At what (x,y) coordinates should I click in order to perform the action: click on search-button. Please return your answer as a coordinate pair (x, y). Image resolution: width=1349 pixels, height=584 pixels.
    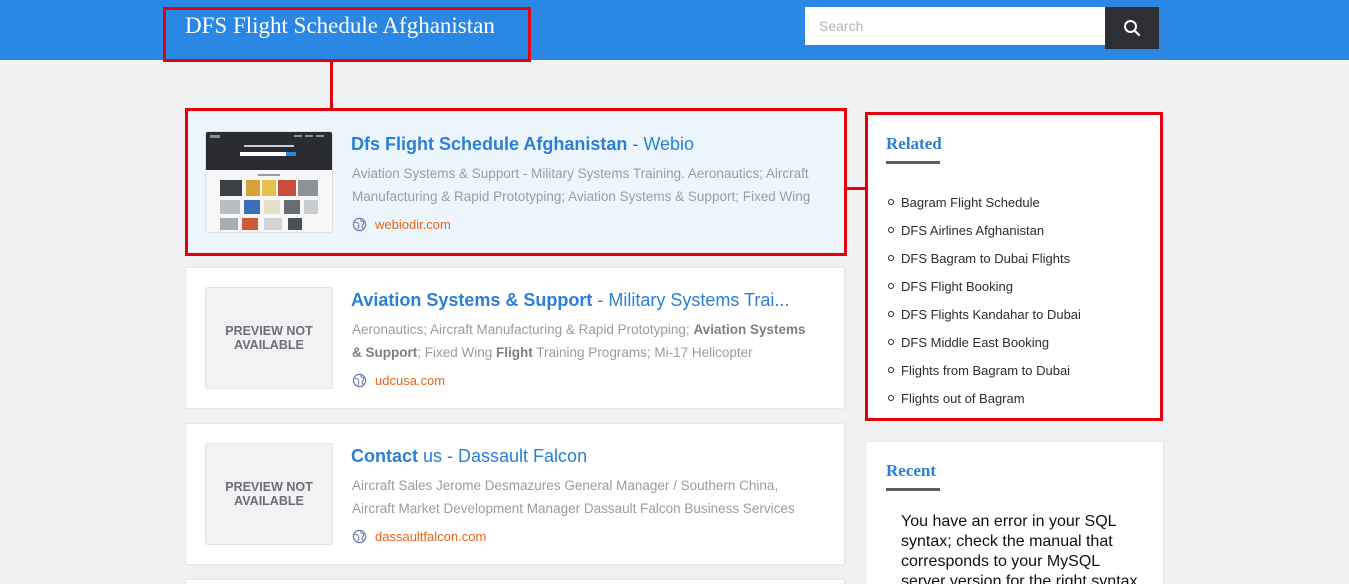
    Looking at the image, I should click on (1132, 28).